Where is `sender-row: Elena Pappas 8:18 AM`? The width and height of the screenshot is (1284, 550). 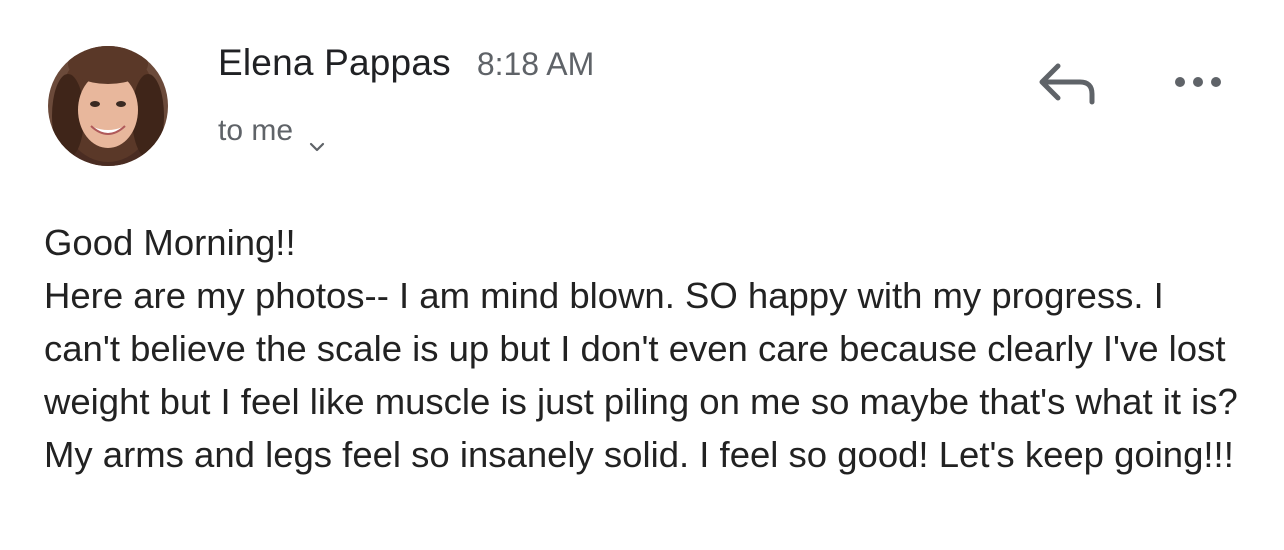
sender-row: Elena Pappas 8:18 AM is located at coordinates (406, 63).